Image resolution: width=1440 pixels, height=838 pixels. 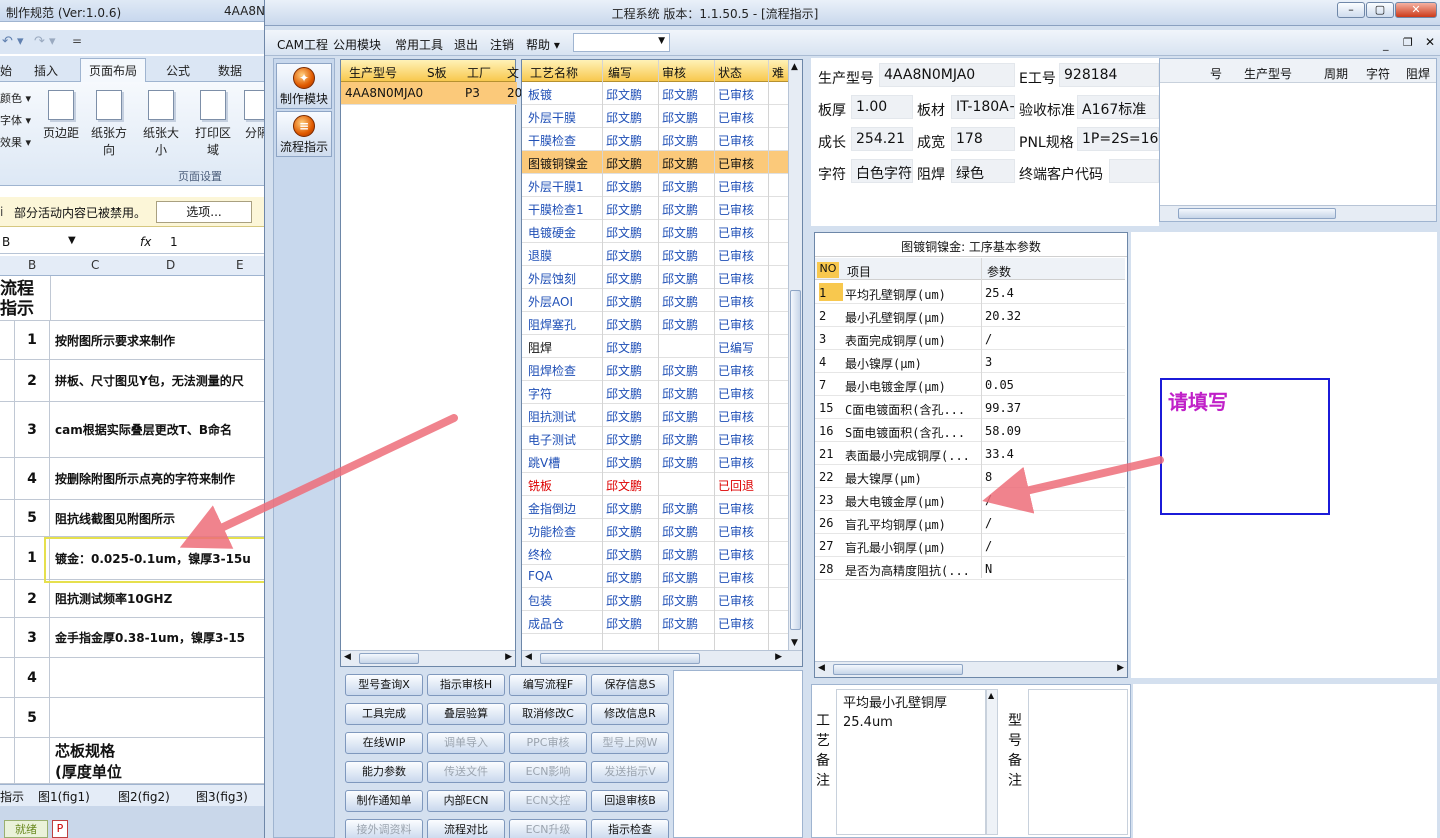 What do you see at coordinates (1073, 485) in the screenshot?
I see `arrow-to-param` at bounding box center [1073, 485].